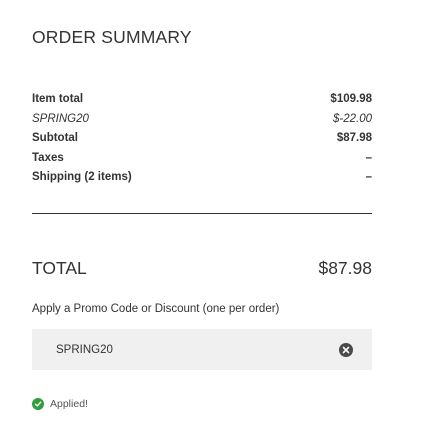  Describe the element at coordinates (202, 103) in the screenshot. I see `line-item-total: Item total $109.98` at that location.